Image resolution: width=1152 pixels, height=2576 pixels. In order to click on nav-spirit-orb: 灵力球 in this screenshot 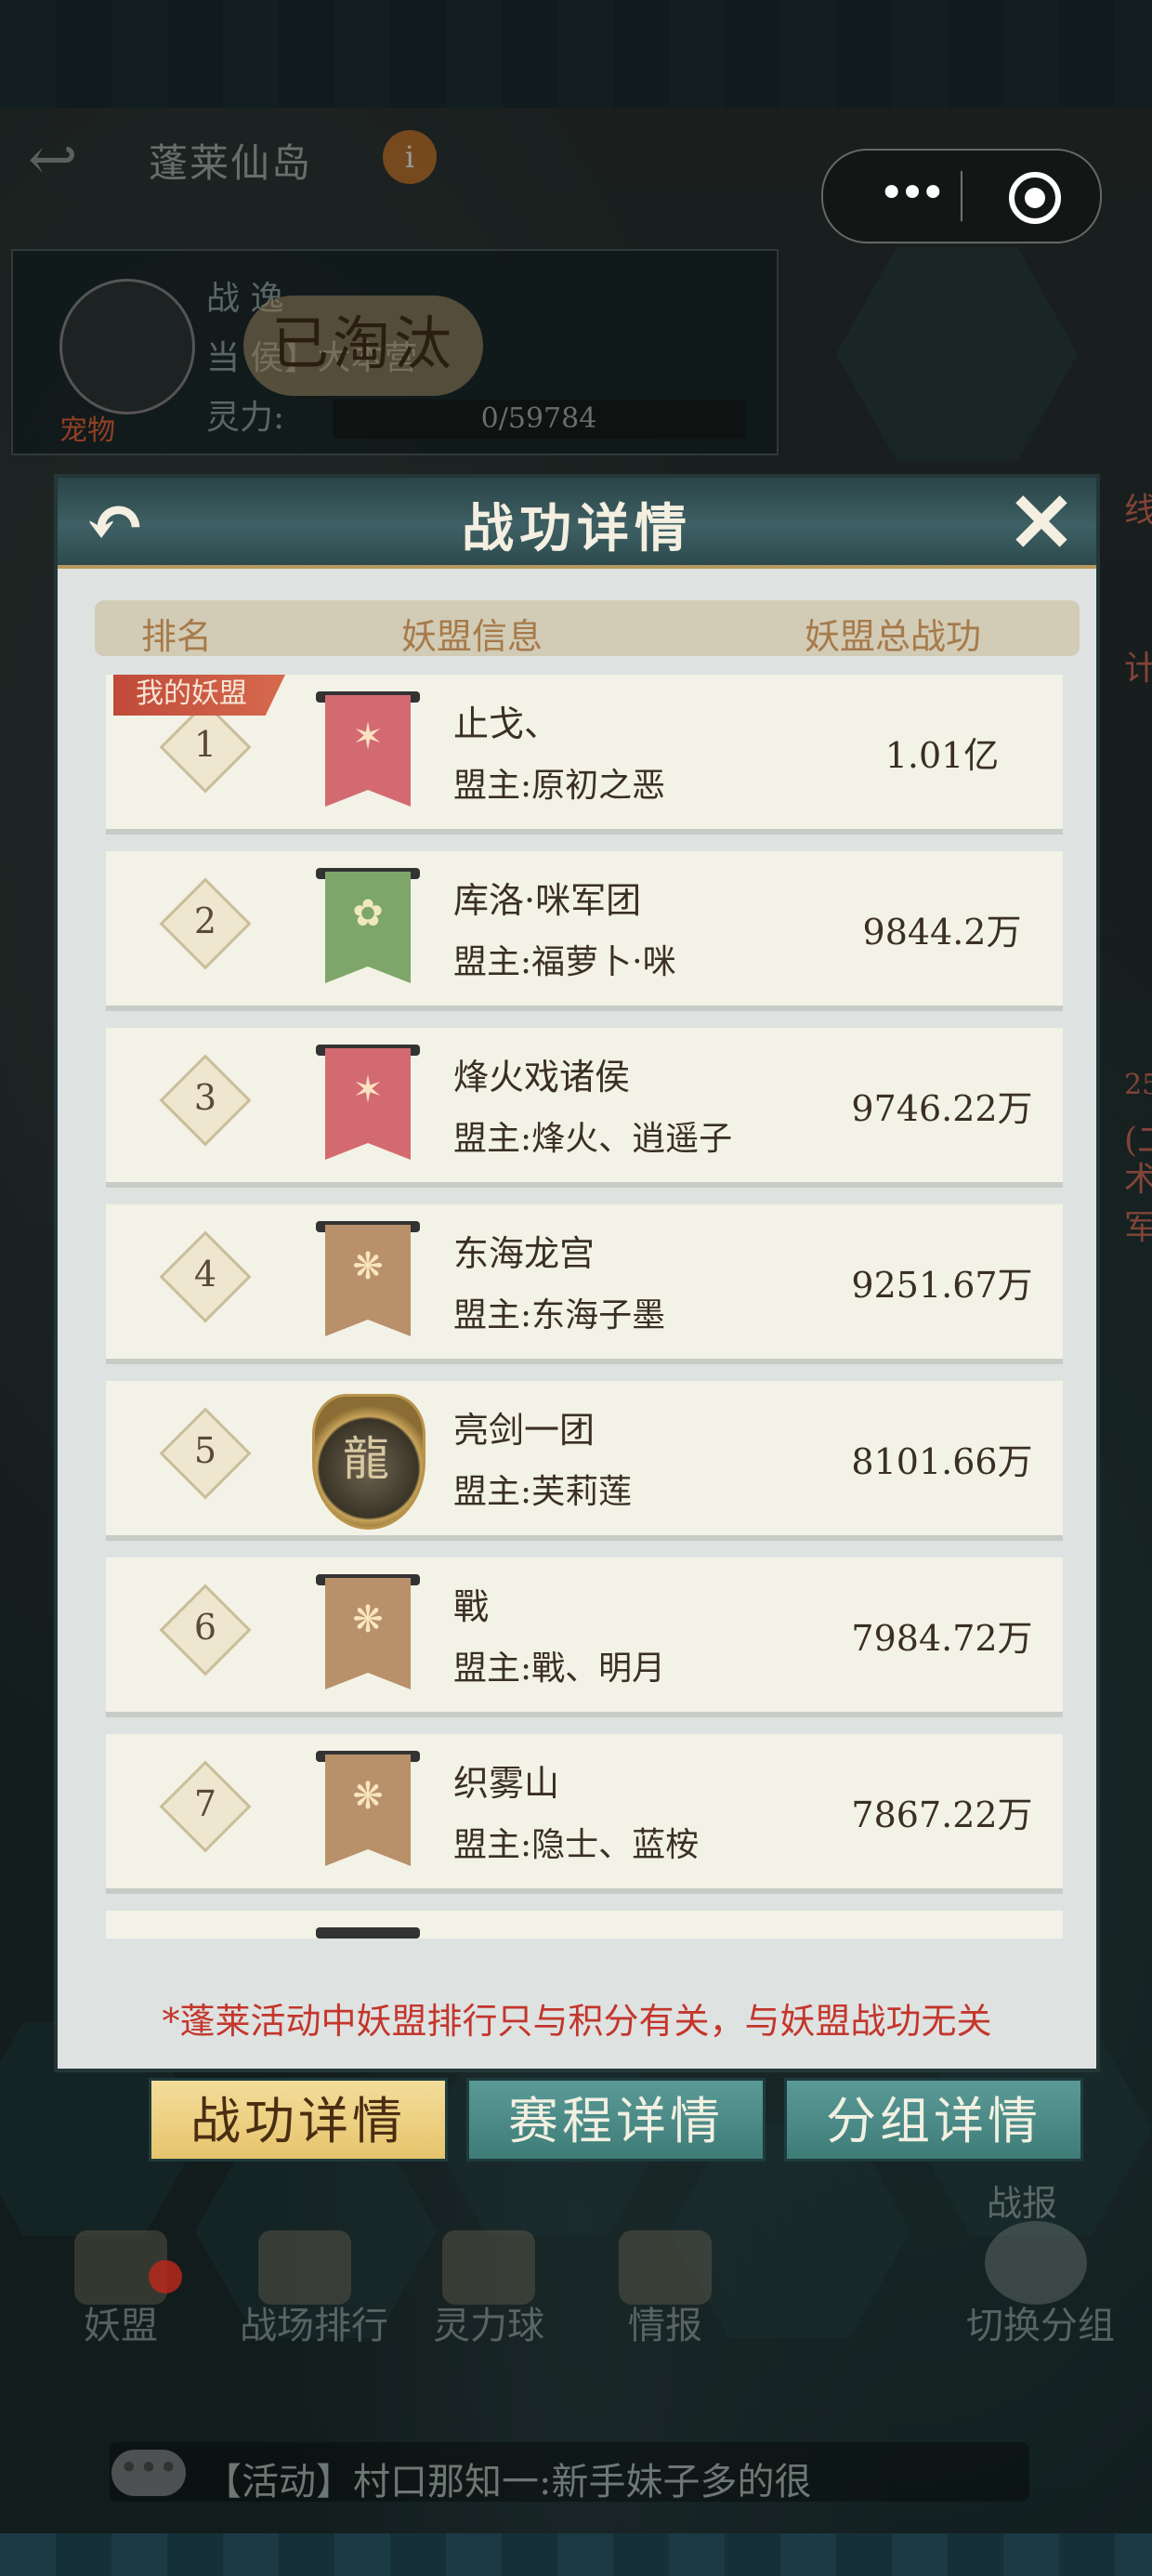, I will do `click(488, 2322)`.